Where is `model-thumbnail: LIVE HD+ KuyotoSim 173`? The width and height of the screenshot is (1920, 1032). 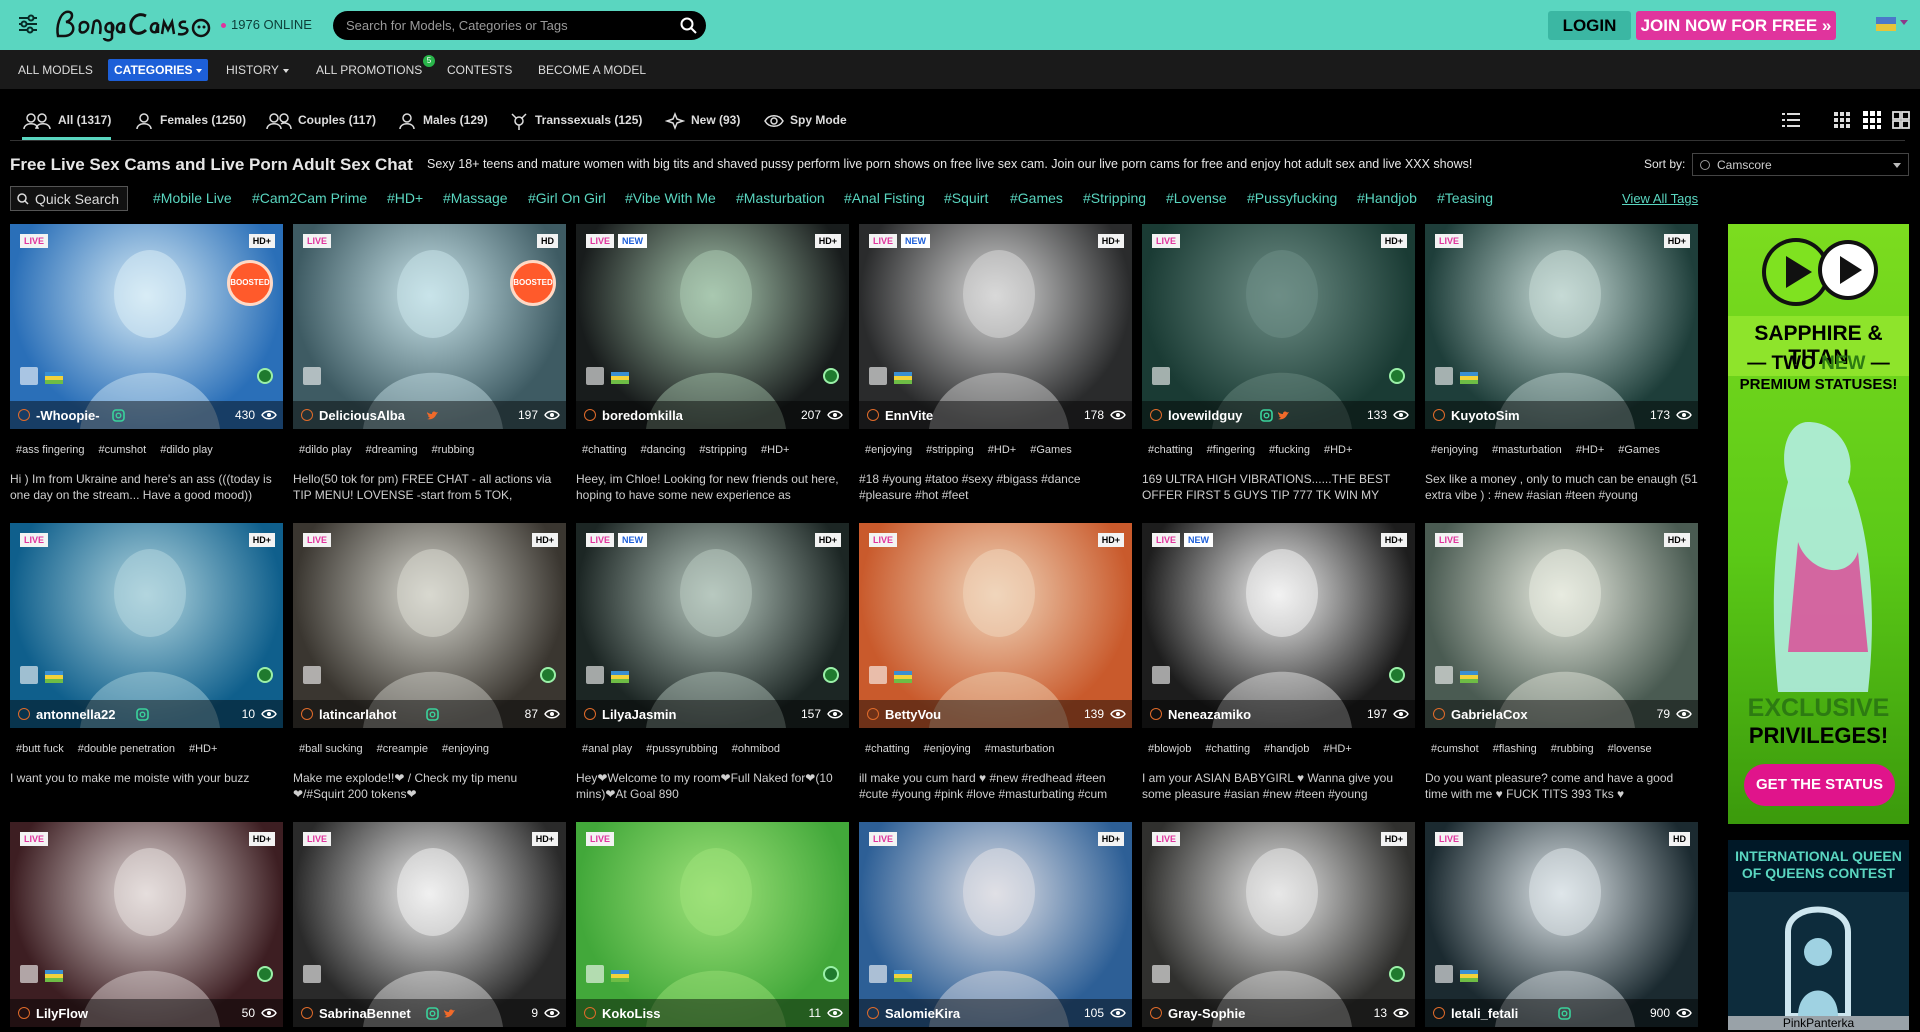
model-thumbnail: LIVE HD+ KuyotoSim 173 is located at coordinates (1561, 326).